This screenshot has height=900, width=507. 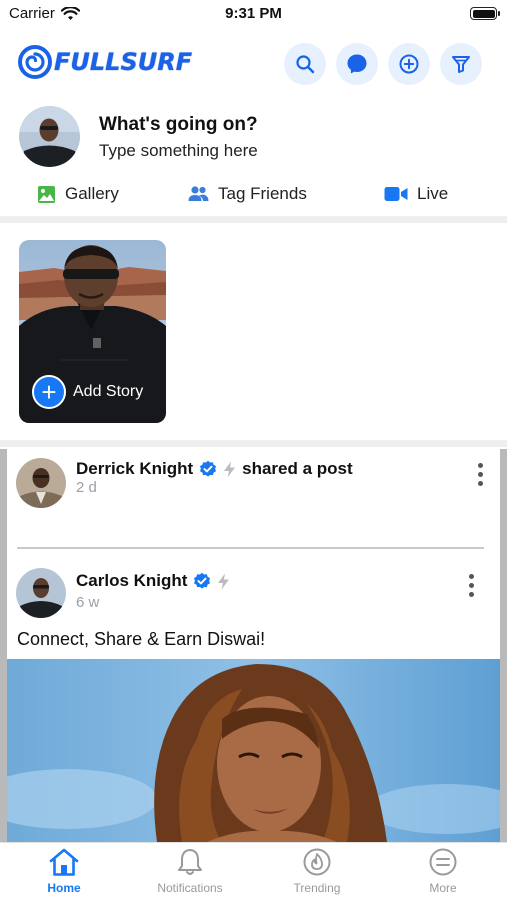 What do you see at coordinates (178, 124) in the screenshot?
I see `composer-prompt: What's going on?` at bounding box center [178, 124].